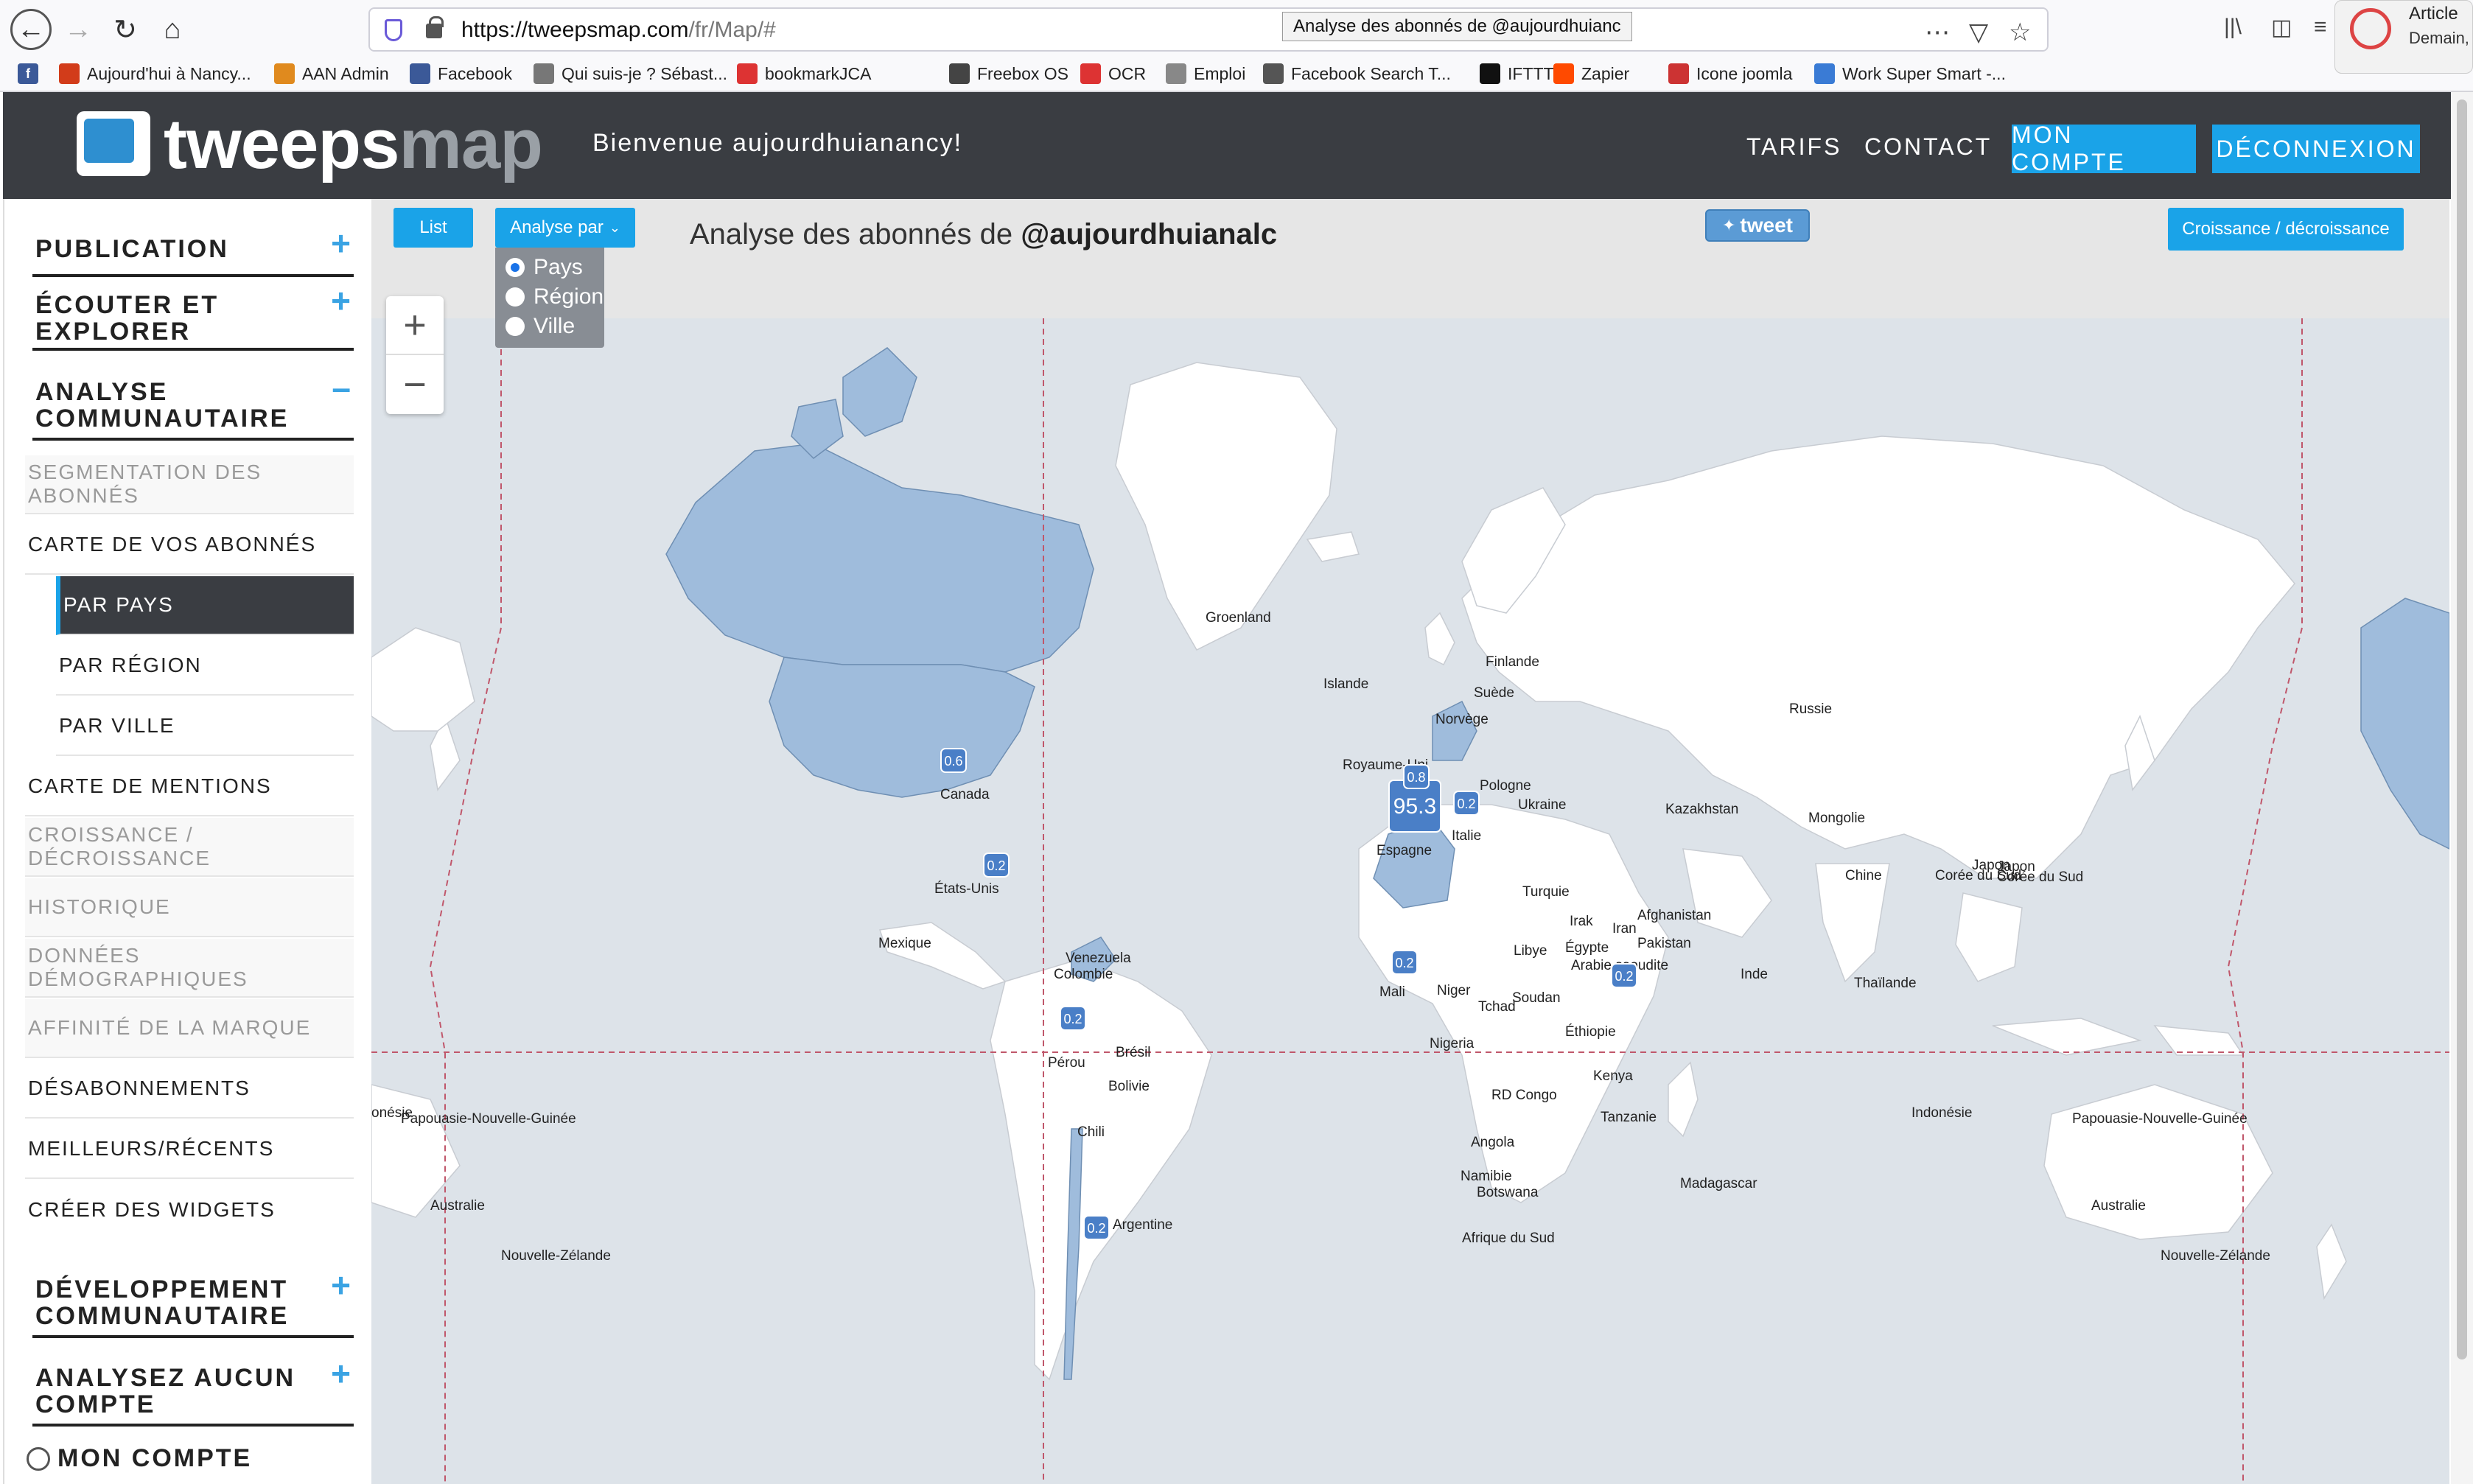 This screenshot has width=2473, height=1484. Describe the element at coordinates (1766, 225) in the screenshot. I see `tweet-label: tweet` at that location.